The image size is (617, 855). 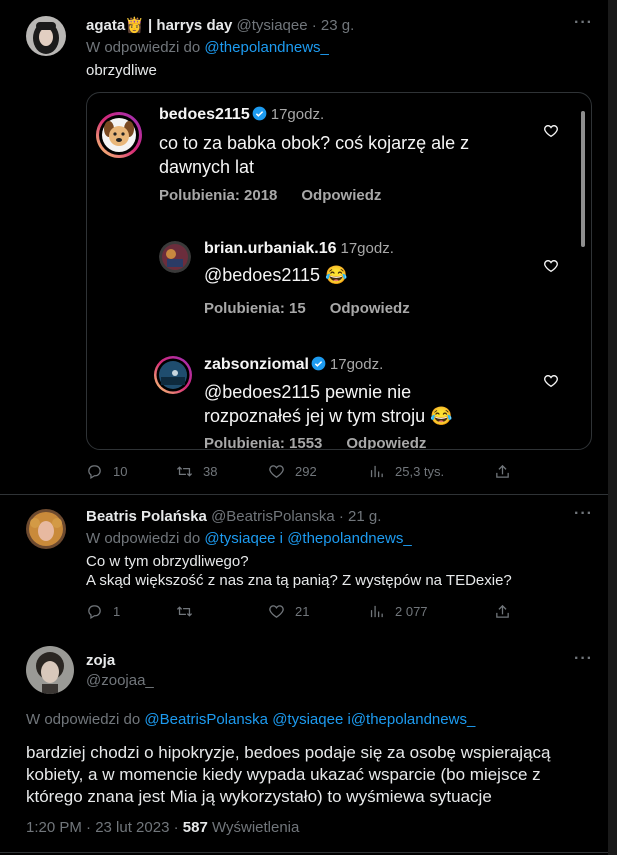 I want to click on author-handle: @tysiaqee, so click(x=271, y=25).